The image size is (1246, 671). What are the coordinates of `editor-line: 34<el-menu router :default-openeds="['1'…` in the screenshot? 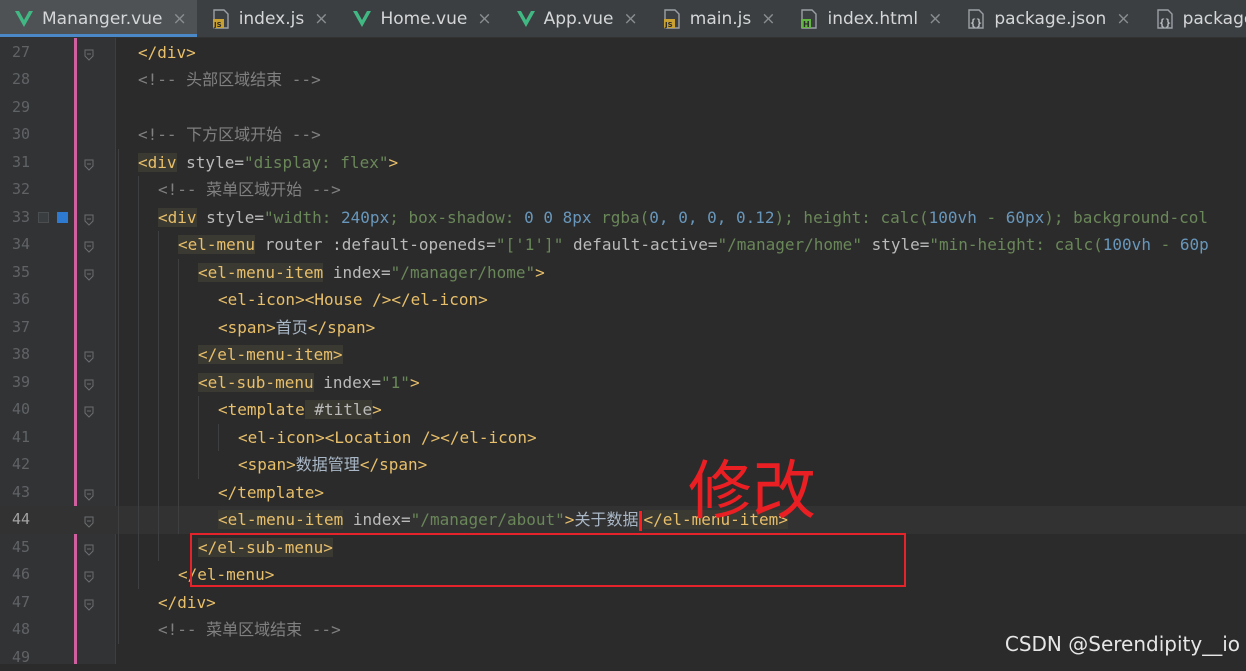 It's located at (623, 245).